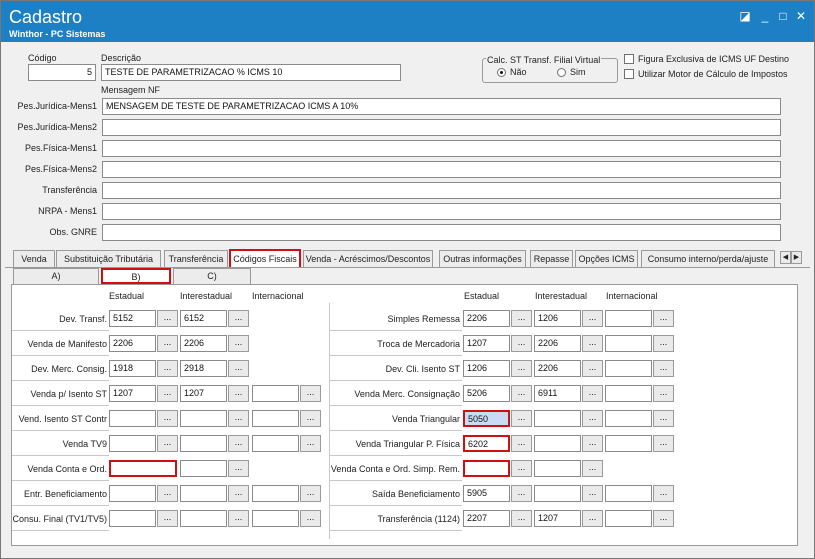 This screenshot has height=559, width=815. What do you see at coordinates (368, 259) in the screenshot?
I see `tab-venda-acrescimos: Venda - Acréscimos/Descontos` at bounding box center [368, 259].